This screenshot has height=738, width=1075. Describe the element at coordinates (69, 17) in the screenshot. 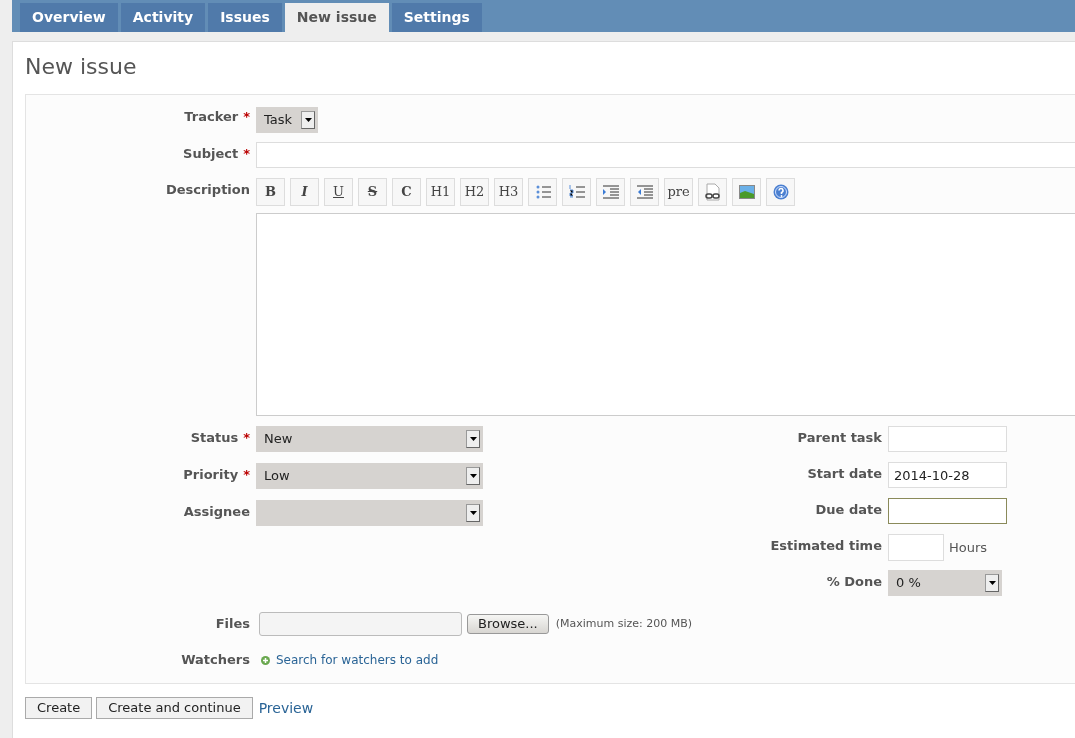

I see `tab: Overview` at that location.